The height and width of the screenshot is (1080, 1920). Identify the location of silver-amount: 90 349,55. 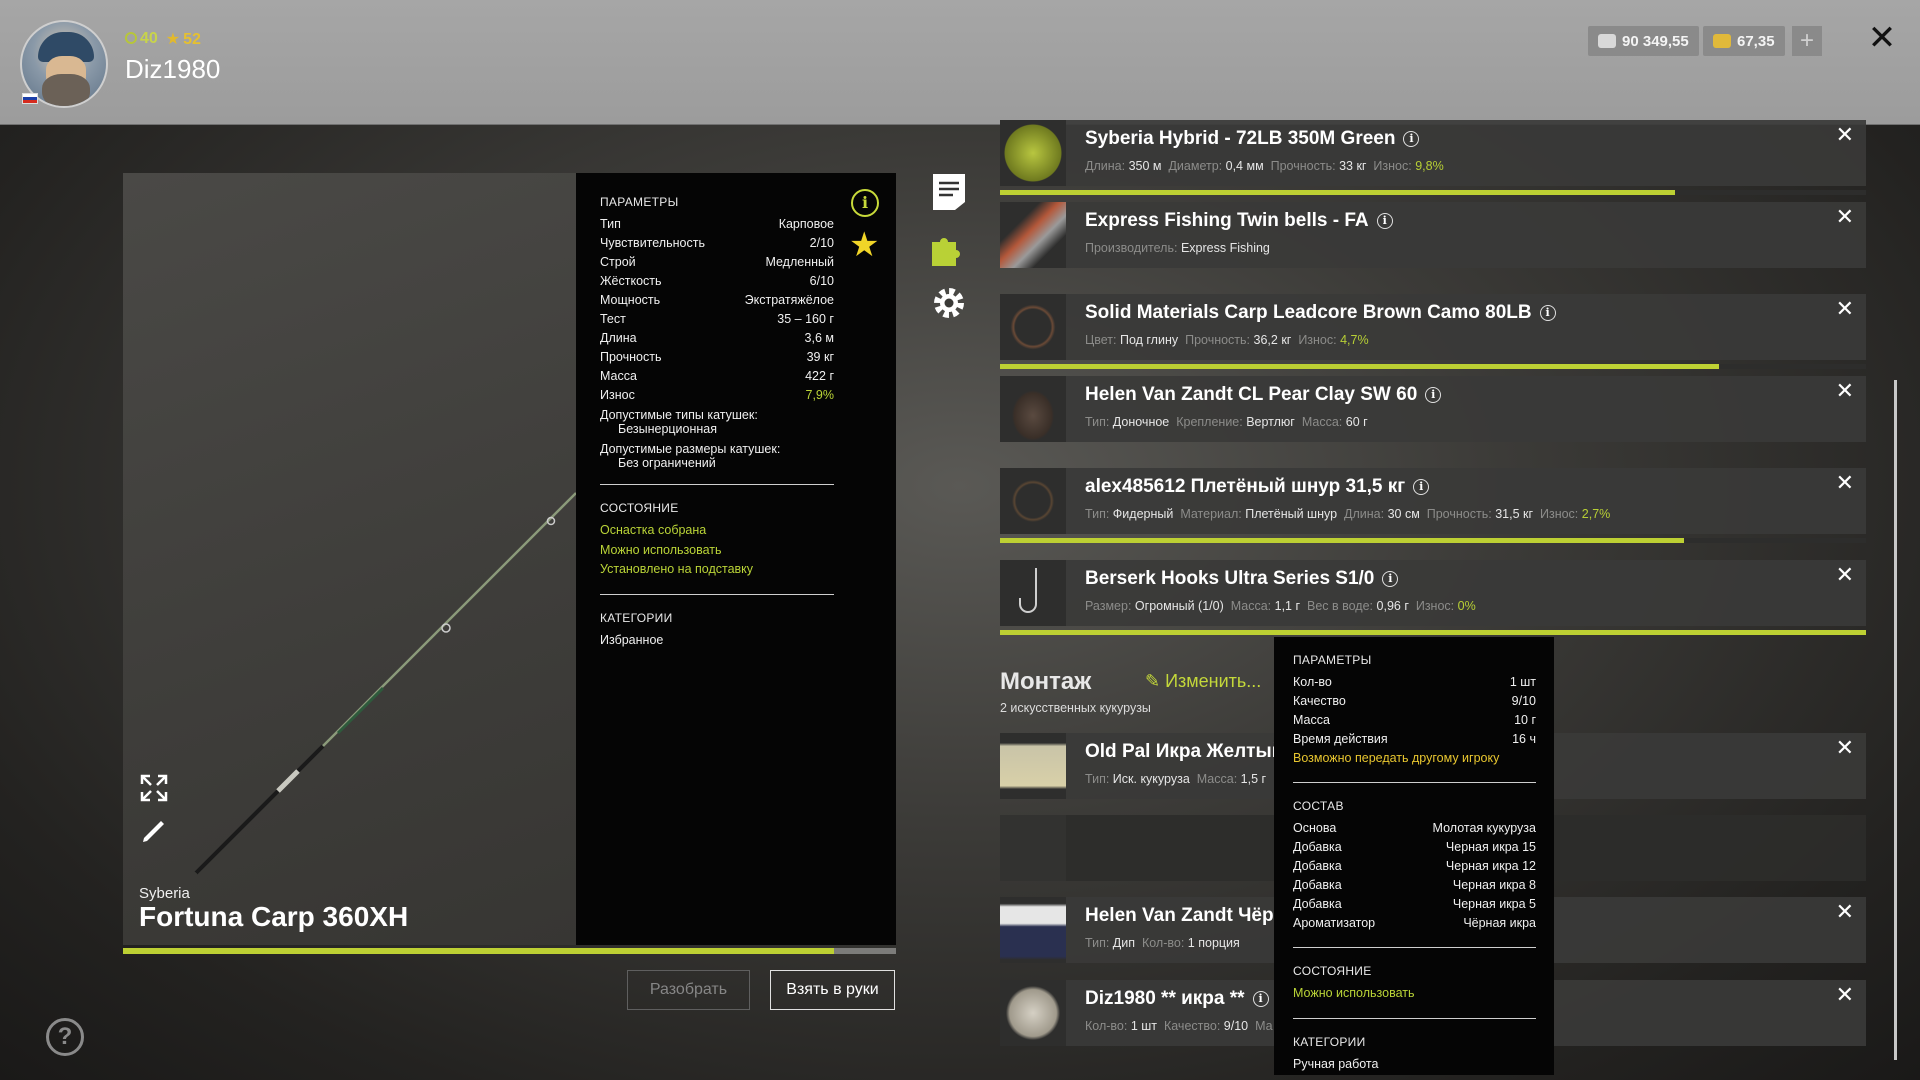
(1655, 41).